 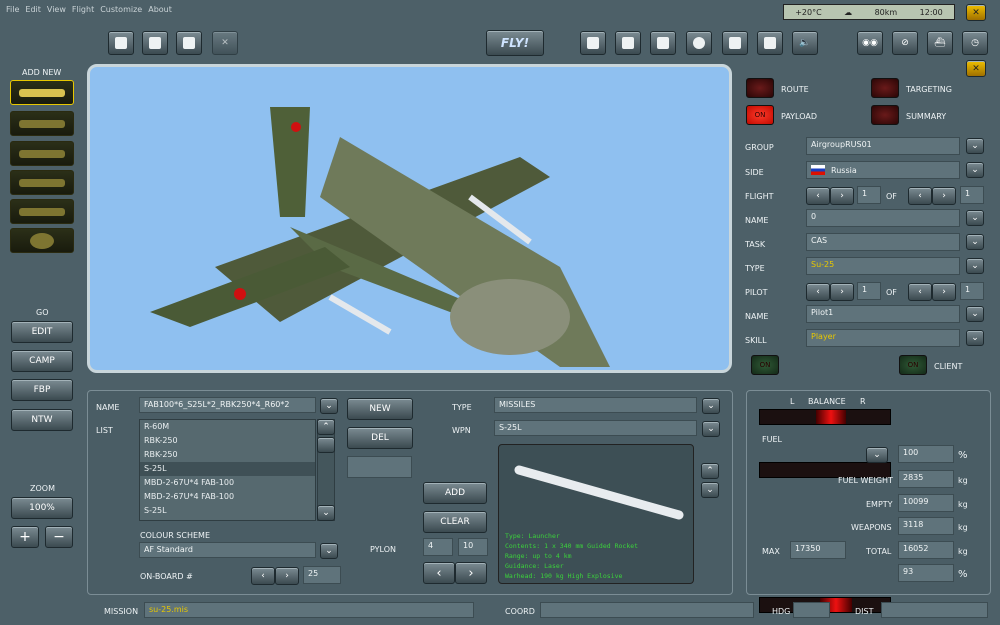 I want to click on add-tank-button, so click(x=42, y=182).